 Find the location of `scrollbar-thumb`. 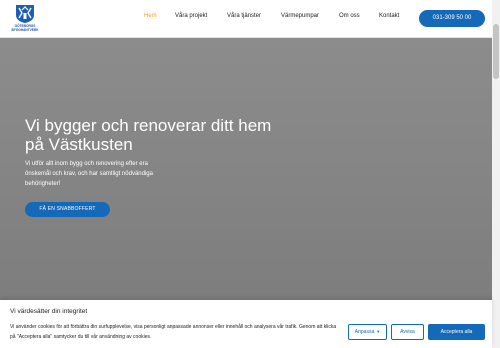

scrollbar-thumb is located at coordinates (496, 51).